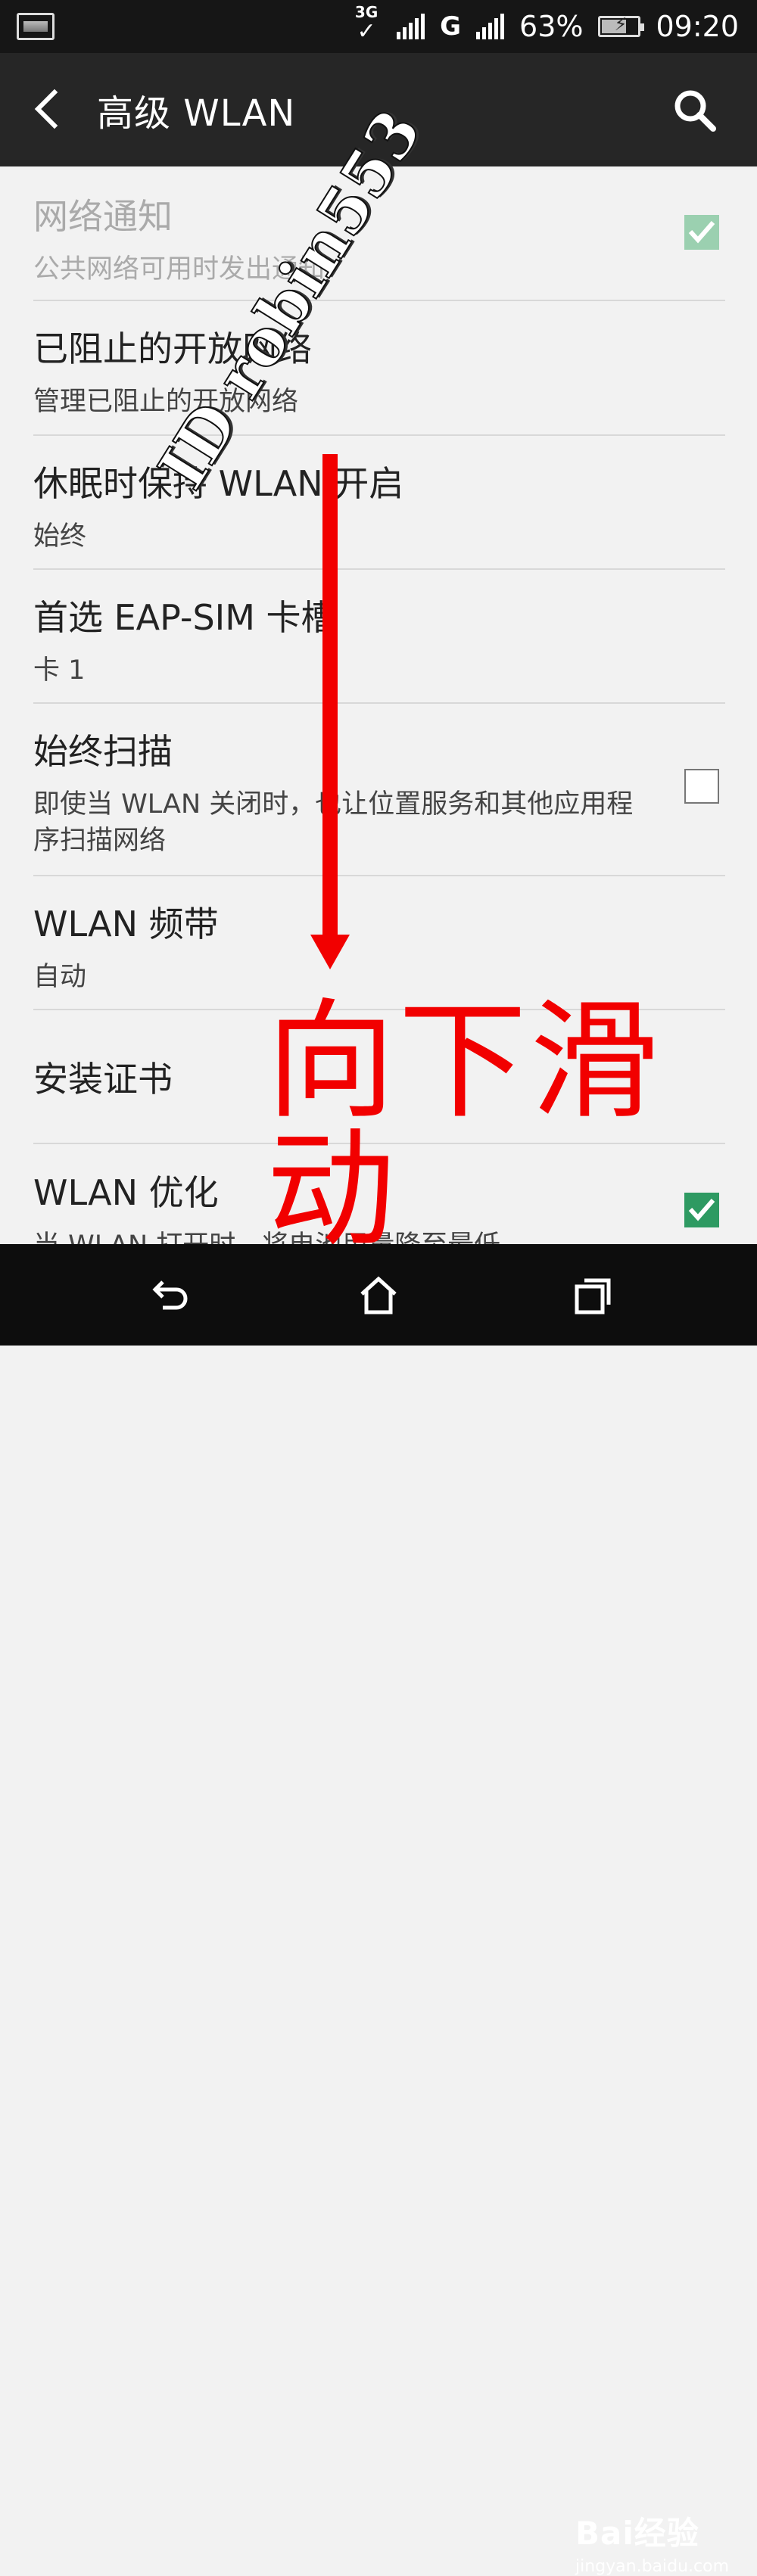 This screenshot has height=2576, width=757. I want to click on logo-text: Bai经验, so click(637, 2533).